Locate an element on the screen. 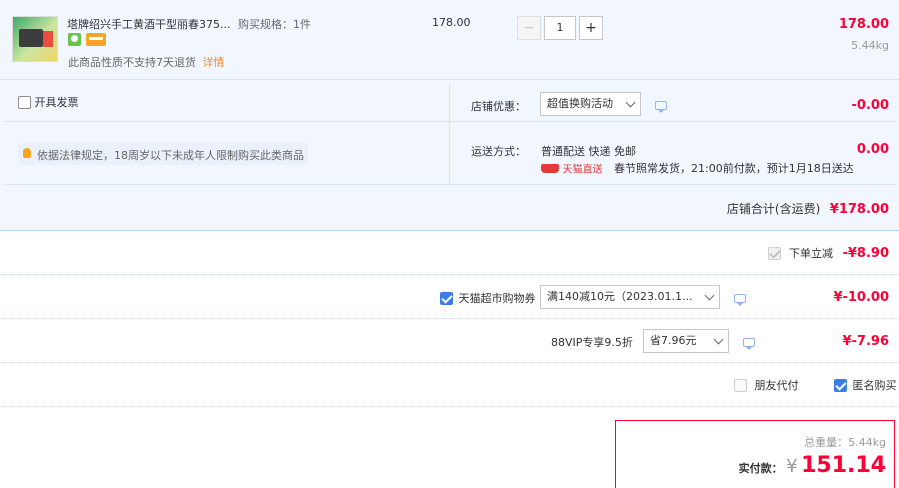 Image resolution: width=899 pixels, height=488 pixels. item-subtotal: 178.00 is located at coordinates (863, 24).